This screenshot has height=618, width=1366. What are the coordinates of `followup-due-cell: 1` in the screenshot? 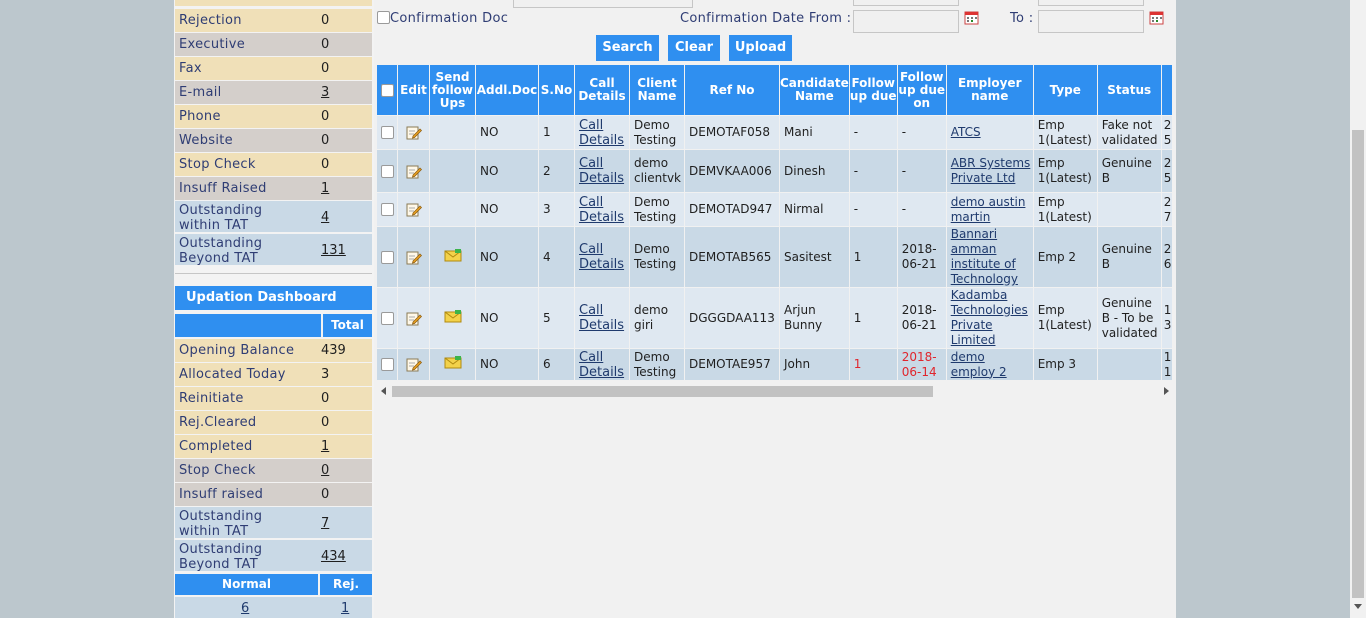 It's located at (873, 364).